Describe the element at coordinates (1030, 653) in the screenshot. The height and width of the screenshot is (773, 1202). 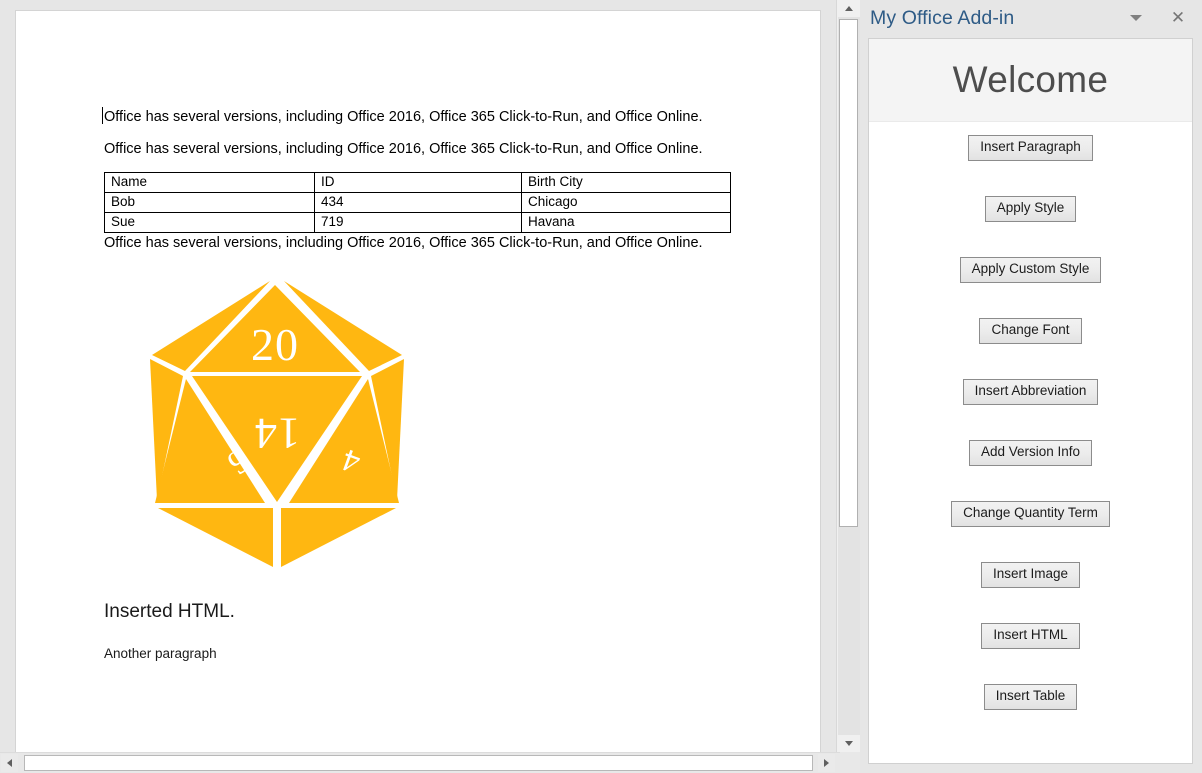
I see `button-row: Insert HTML` at that location.